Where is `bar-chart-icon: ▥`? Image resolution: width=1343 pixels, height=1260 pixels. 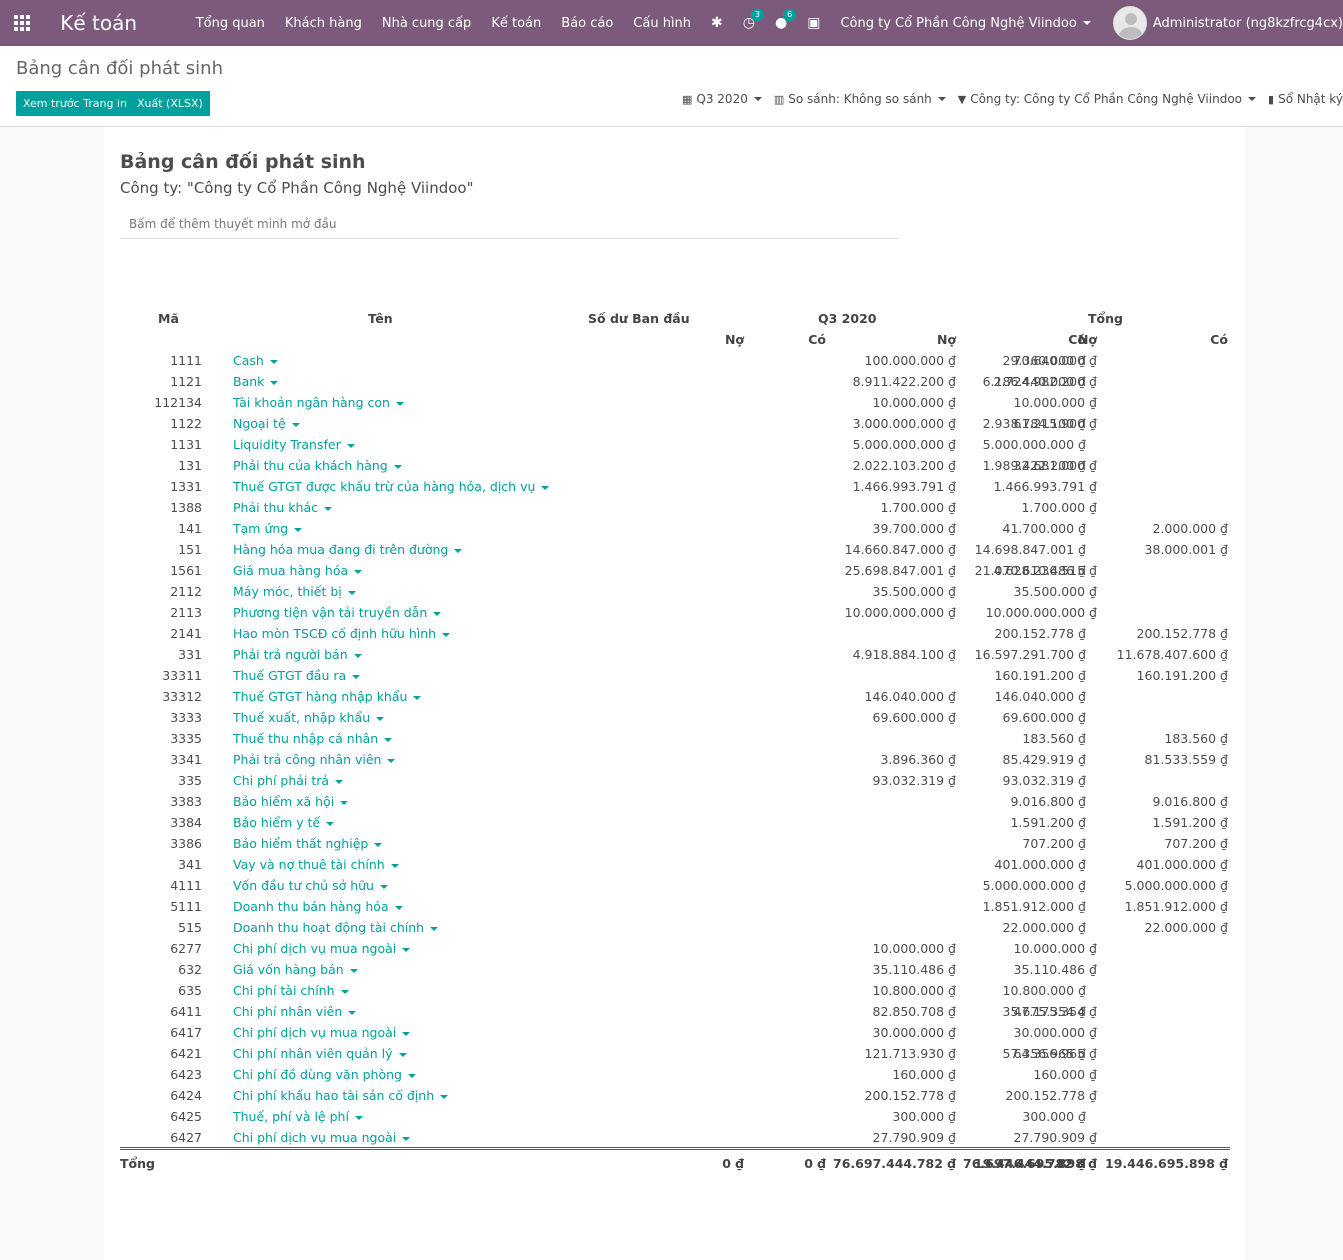 bar-chart-icon: ▥ is located at coordinates (779, 99).